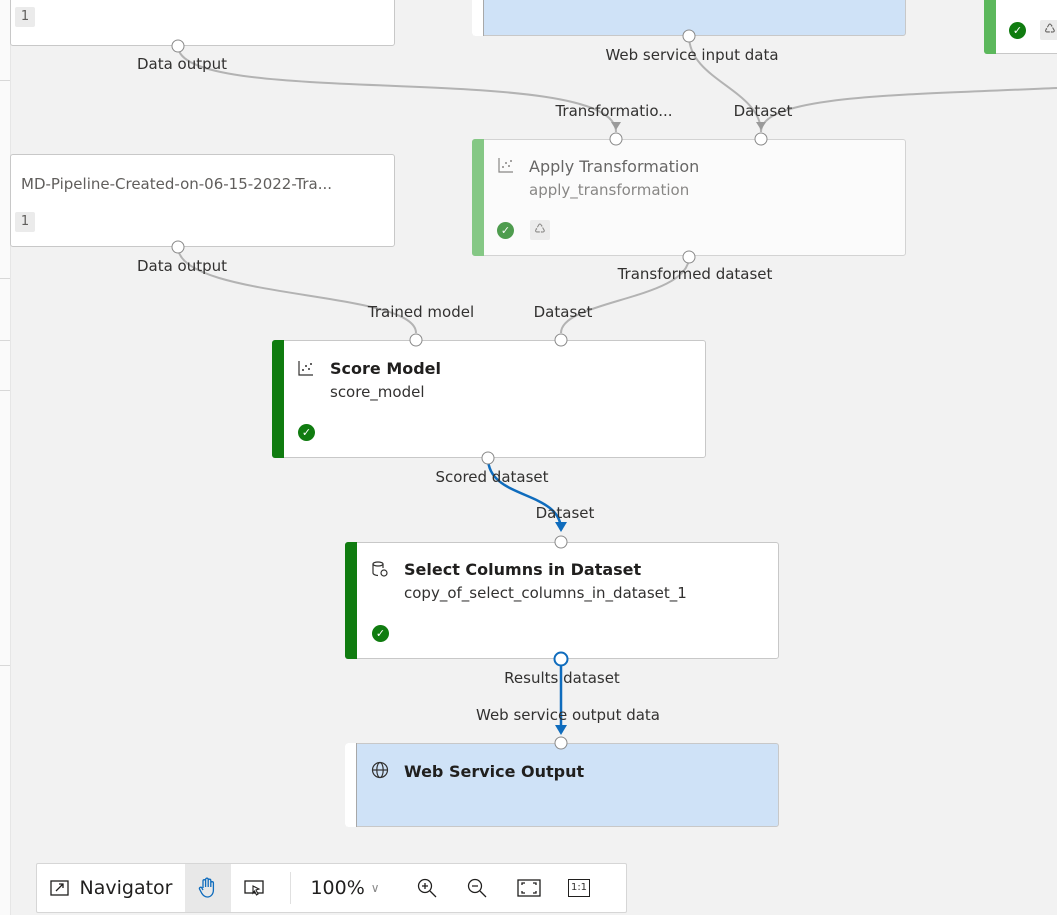  I want to click on edge-right-to-dataset, so click(908, 110).